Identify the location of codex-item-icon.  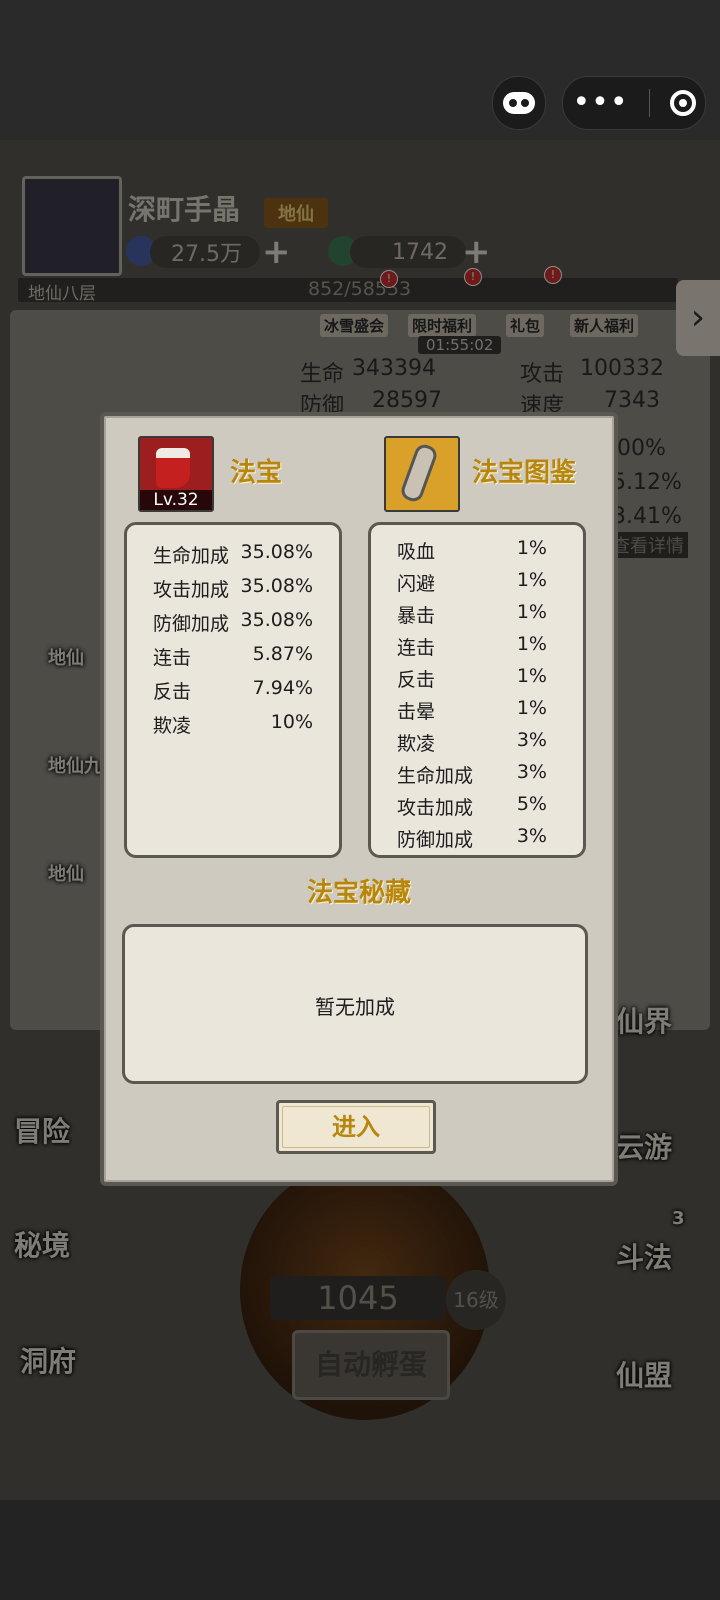
(422, 474).